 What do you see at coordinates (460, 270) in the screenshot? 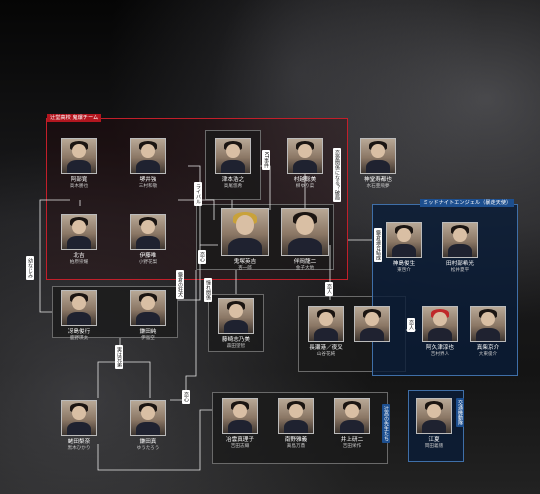
I see `character-actor: 松井夏平` at bounding box center [460, 270].